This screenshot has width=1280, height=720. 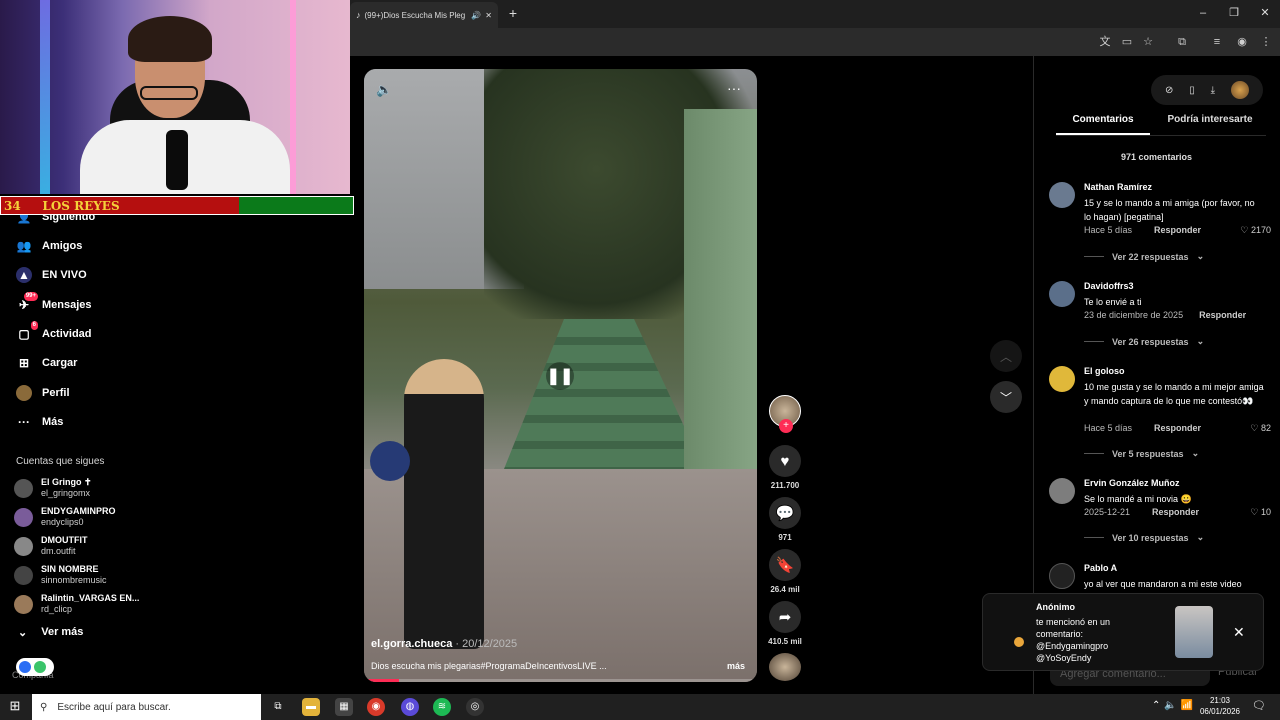 What do you see at coordinates (1203, 13) in the screenshot?
I see `minimize-button: –` at bounding box center [1203, 13].